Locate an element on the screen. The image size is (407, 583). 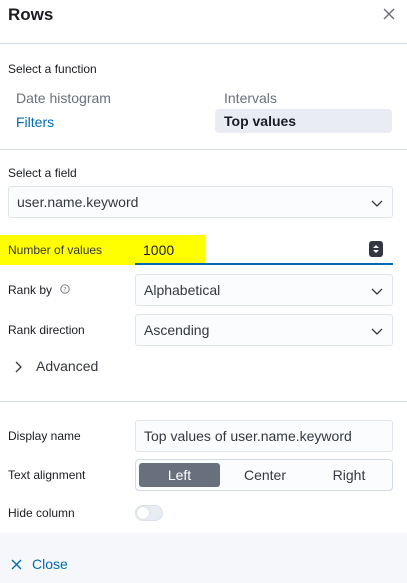
hide-column-label: Hide column is located at coordinates (41, 513).